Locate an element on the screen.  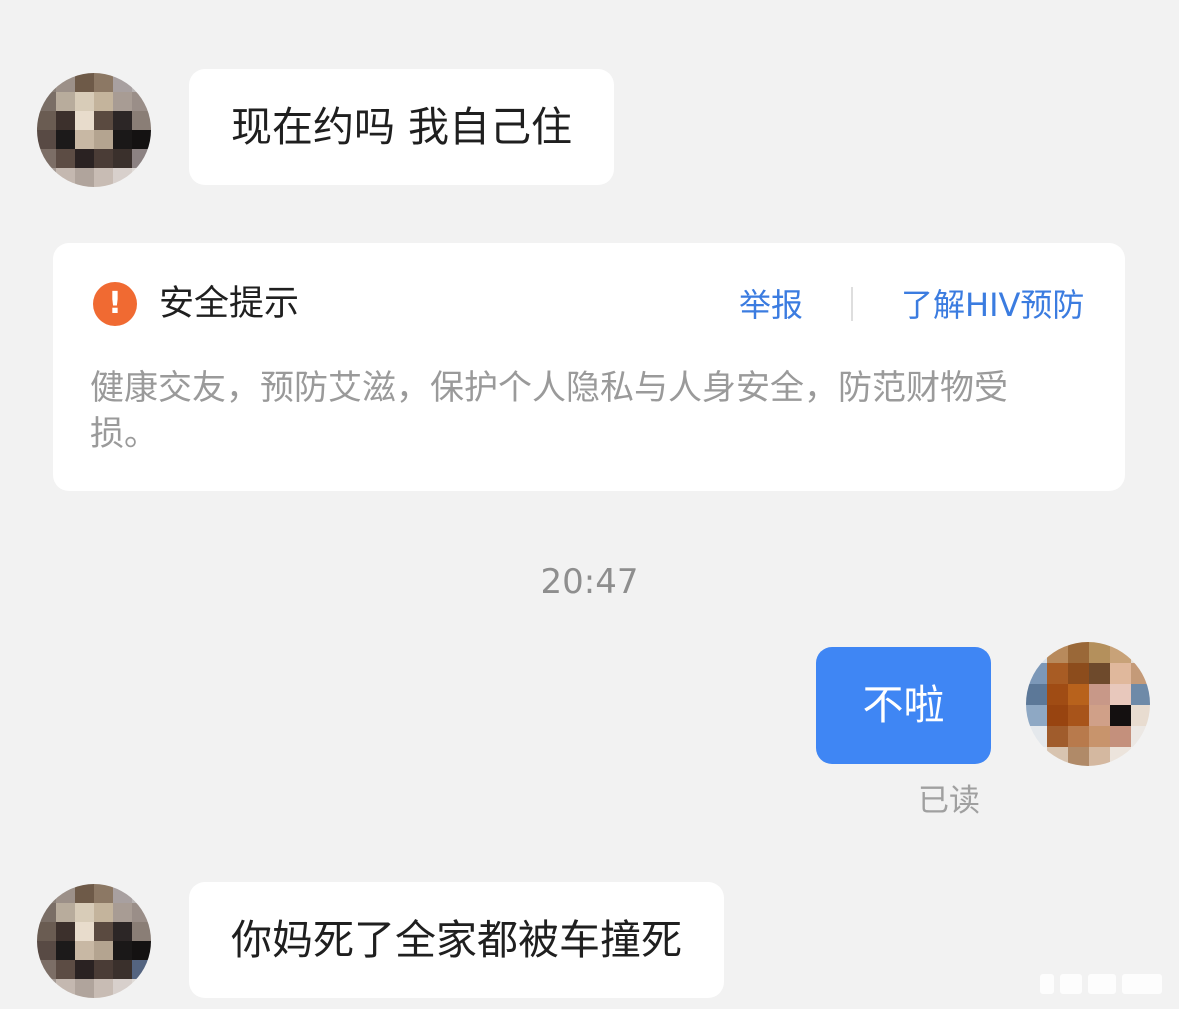
watermark is located at coordinates (1103, 983).